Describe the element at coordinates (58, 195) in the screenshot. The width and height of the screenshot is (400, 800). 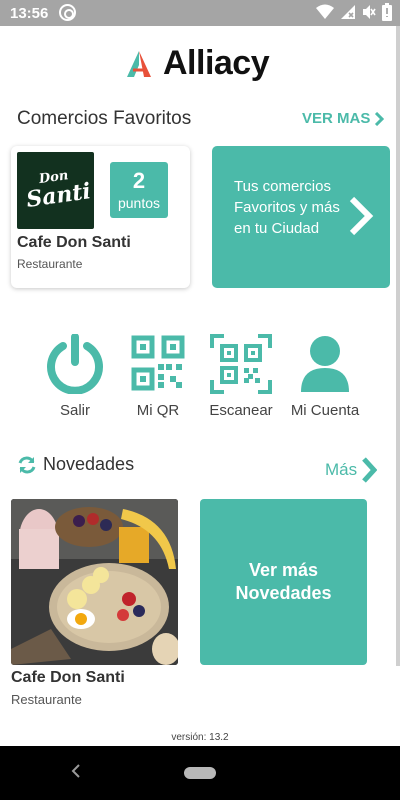
I see `business-logo-text-2: Santi` at that location.